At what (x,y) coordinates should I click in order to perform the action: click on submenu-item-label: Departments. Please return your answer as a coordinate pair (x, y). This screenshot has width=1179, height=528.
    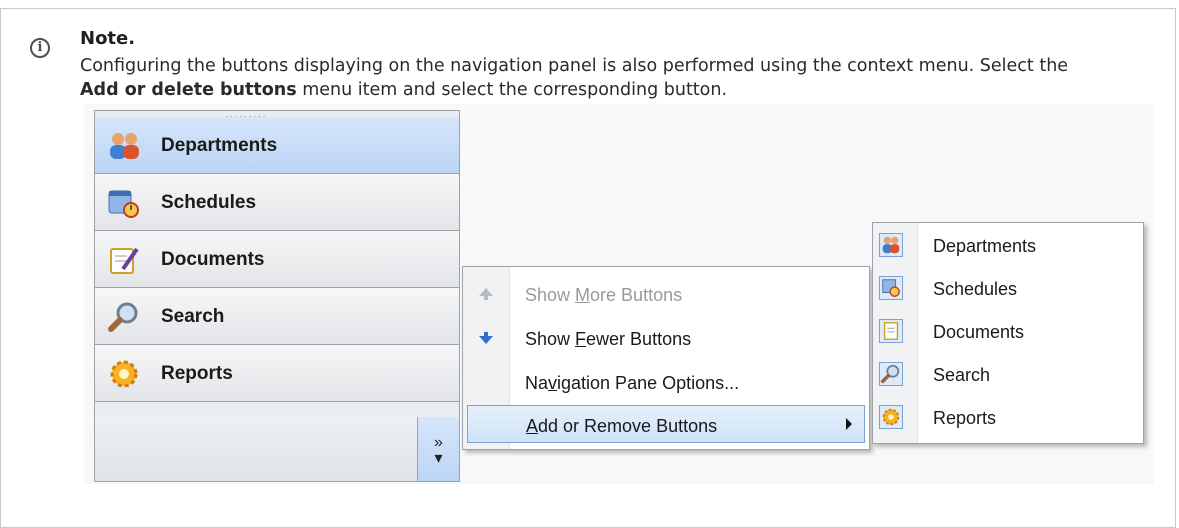
    Looking at the image, I should click on (985, 246).